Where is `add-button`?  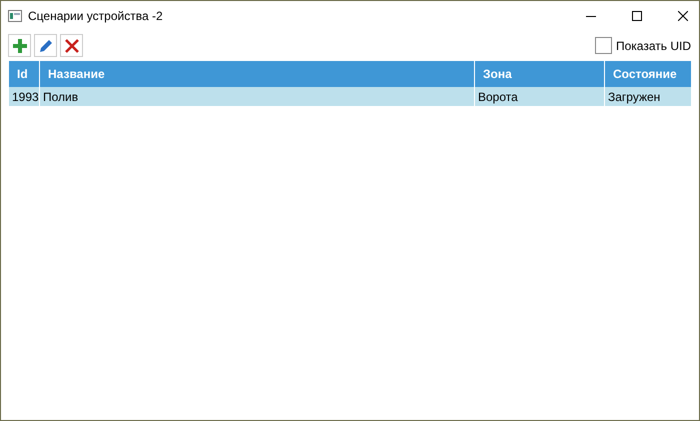
add-button is located at coordinates (19, 45).